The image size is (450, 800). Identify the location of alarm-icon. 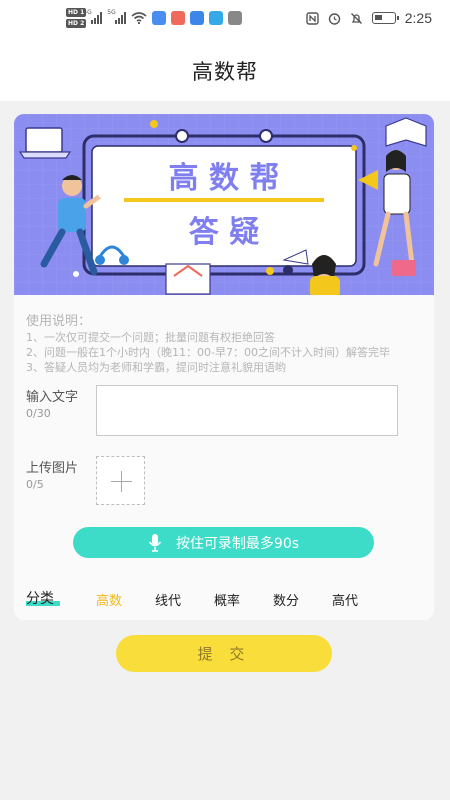
(334, 18).